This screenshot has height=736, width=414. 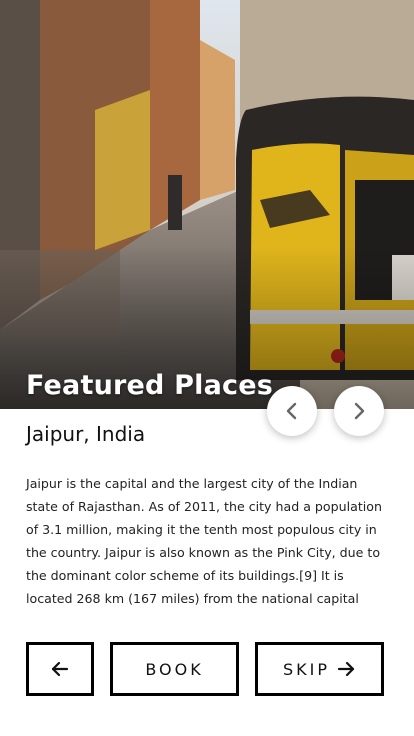 I want to click on arrow-right-icon, so click(x=346, y=669).